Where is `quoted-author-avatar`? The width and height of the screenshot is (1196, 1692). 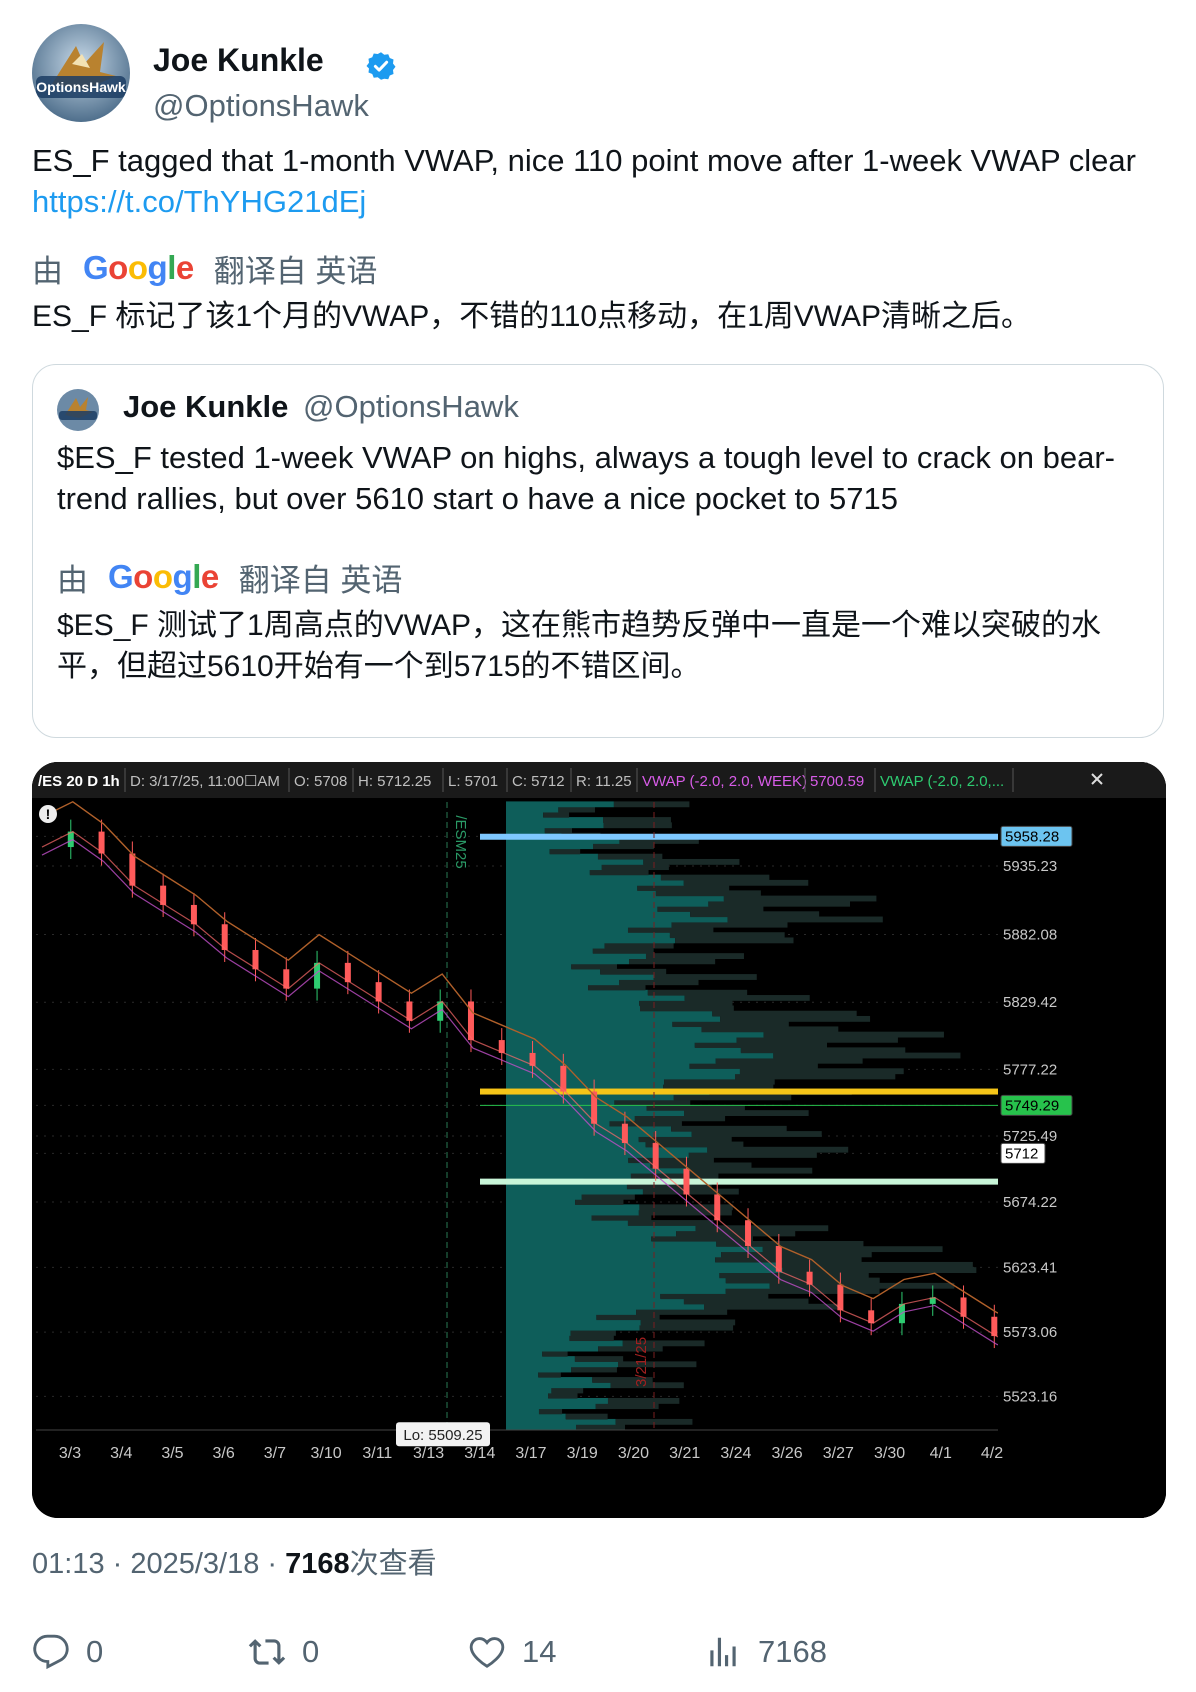 quoted-author-avatar is located at coordinates (78, 410).